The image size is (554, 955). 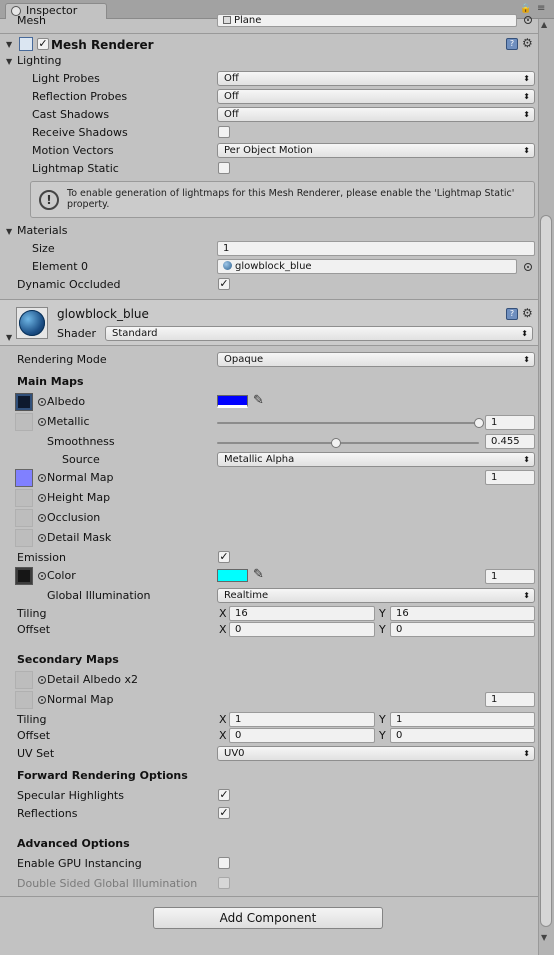 What do you see at coordinates (399, 719) in the screenshot?
I see `secondary-tiling-y-value: 1` at bounding box center [399, 719].